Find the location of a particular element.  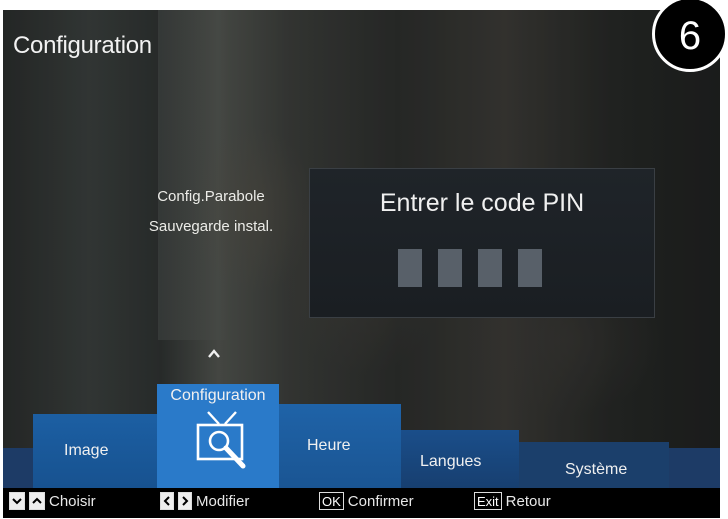

help-modify: Modifier is located at coordinates (204, 501).